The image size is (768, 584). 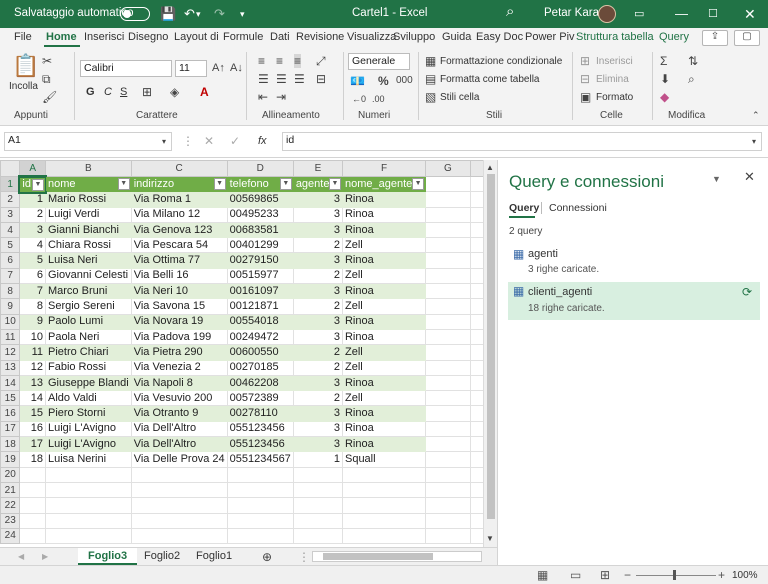 What do you see at coordinates (88, 230) in the screenshot?
I see `table-cell: Gianni Bianchi` at bounding box center [88, 230].